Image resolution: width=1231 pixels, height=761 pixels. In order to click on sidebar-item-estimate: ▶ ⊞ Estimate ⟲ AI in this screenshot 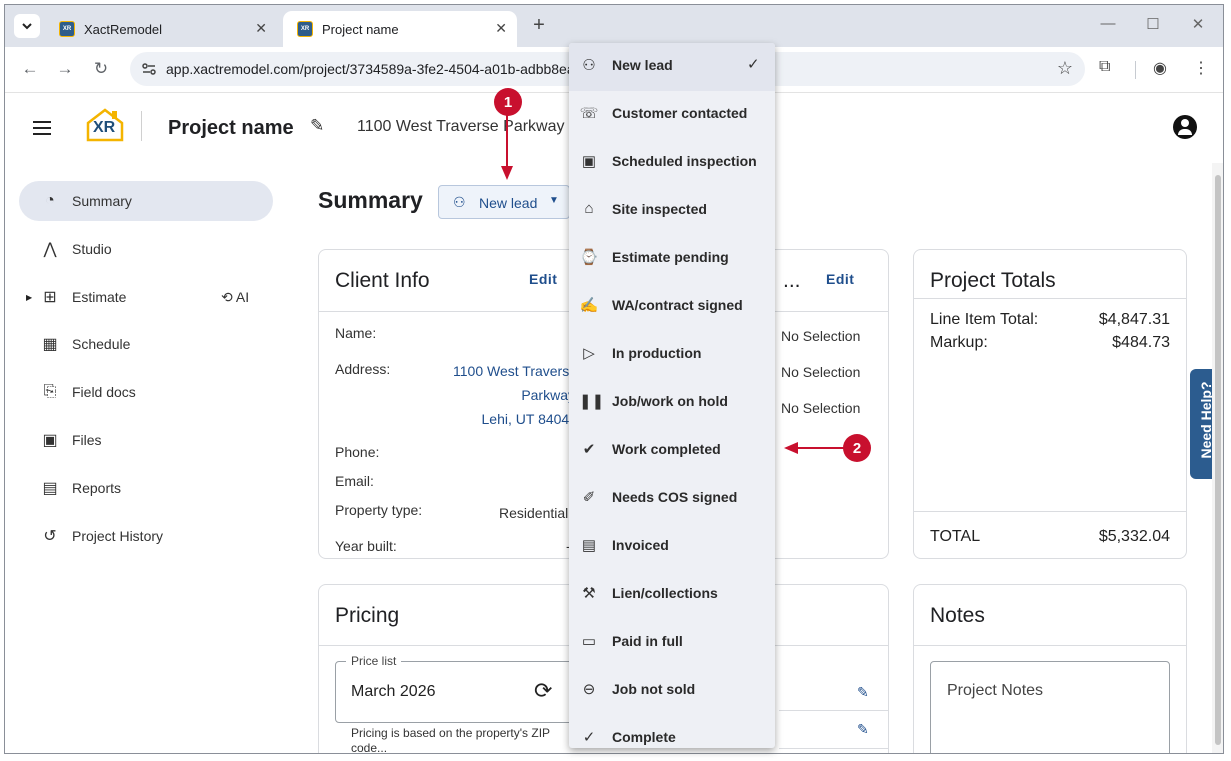, I will do `click(146, 297)`.